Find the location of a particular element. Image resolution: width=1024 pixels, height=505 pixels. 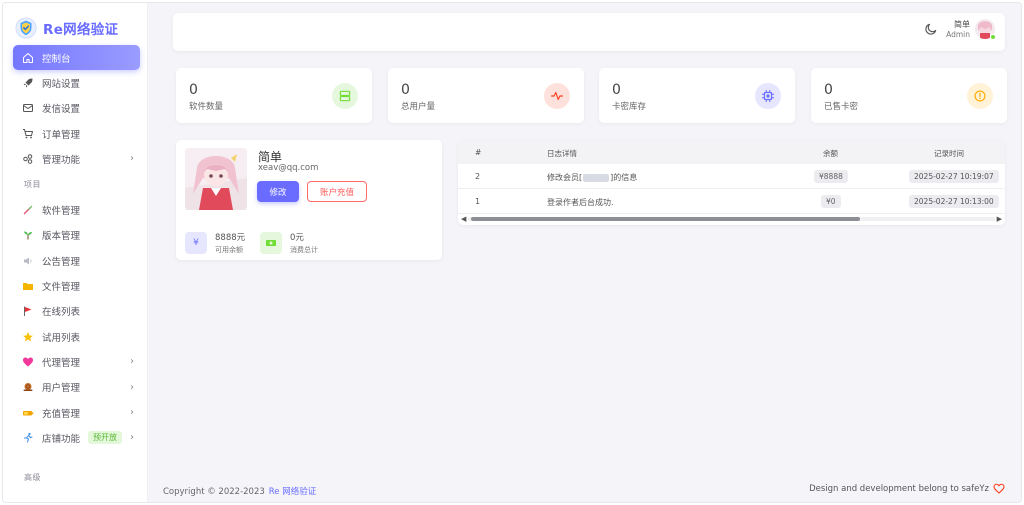

row-detail-suffix: ]的信息 is located at coordinates (624, 177).